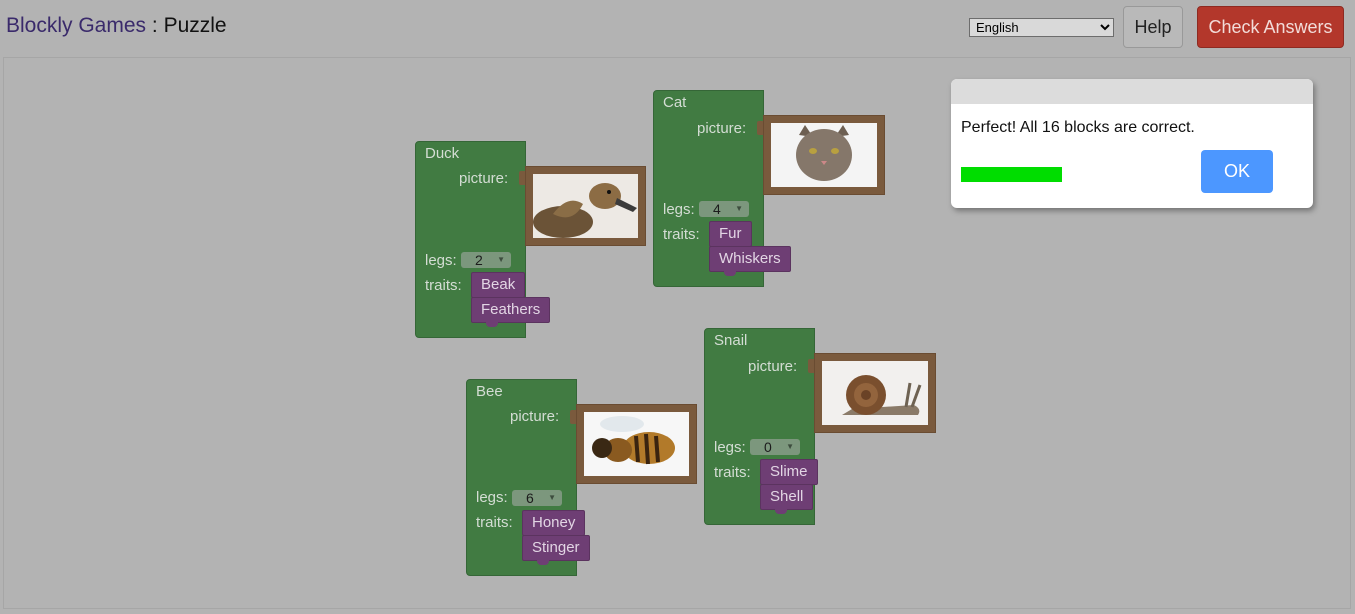 Image resolution: width=1355 pixels, height=614 pixels. Describe the element at coordinates (1078, 127) in the screenshot. I see `result-message: Perfect! All 16 blocks are correct.` at that location.